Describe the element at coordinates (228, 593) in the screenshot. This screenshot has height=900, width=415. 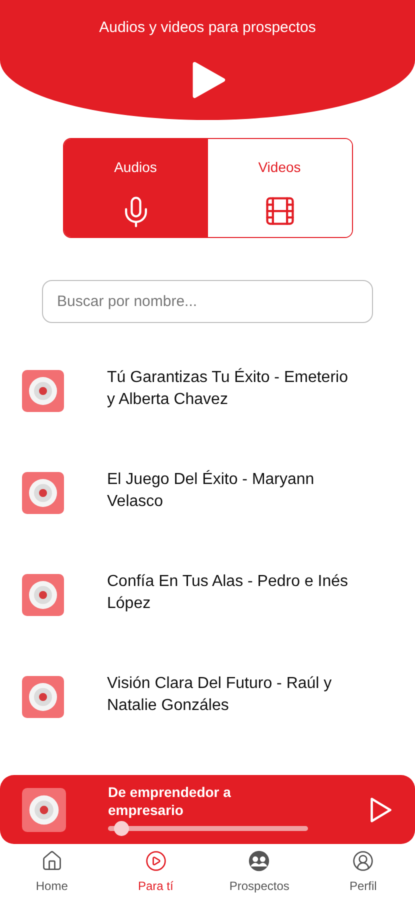
I see `audio-title: Confía En Tus Alas - Pedro e Inés López` at that location.